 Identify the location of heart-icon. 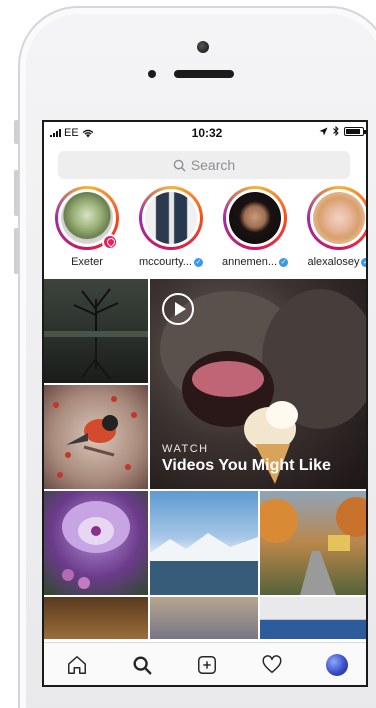
(272, 664).